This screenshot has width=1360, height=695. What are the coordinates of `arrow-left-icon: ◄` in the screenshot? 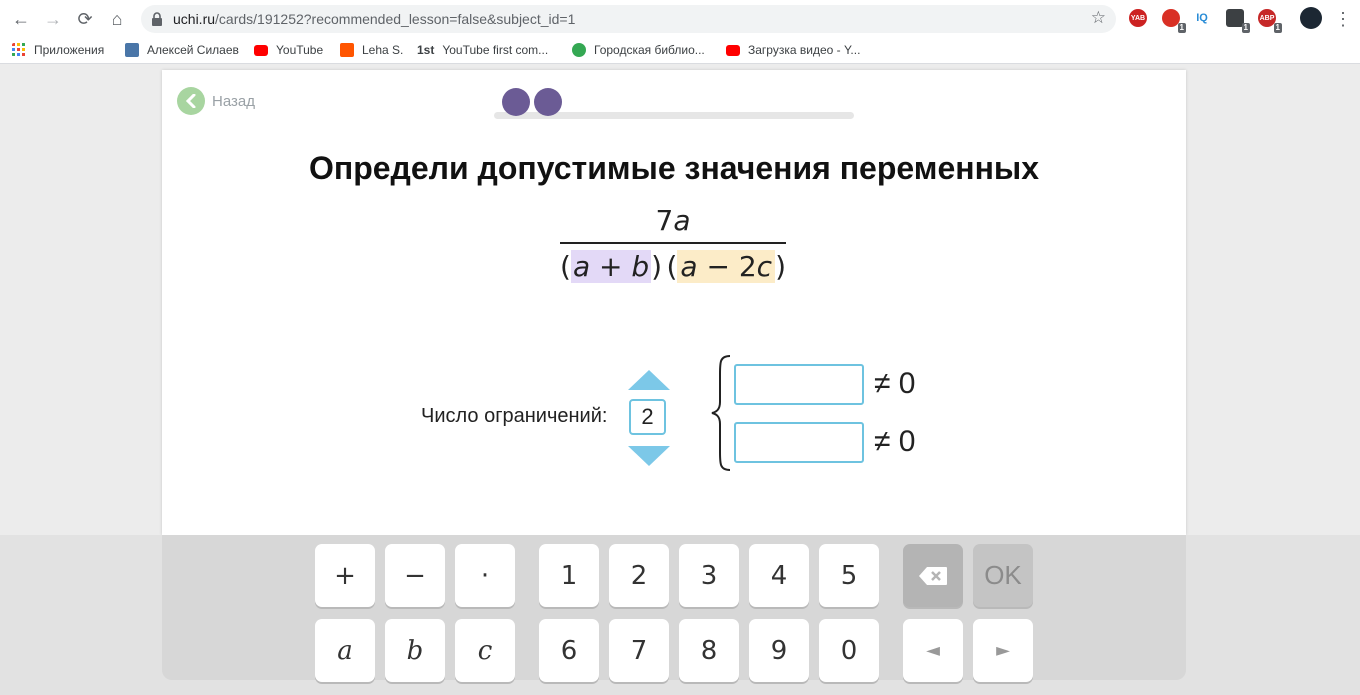 It's located at (933, 650).